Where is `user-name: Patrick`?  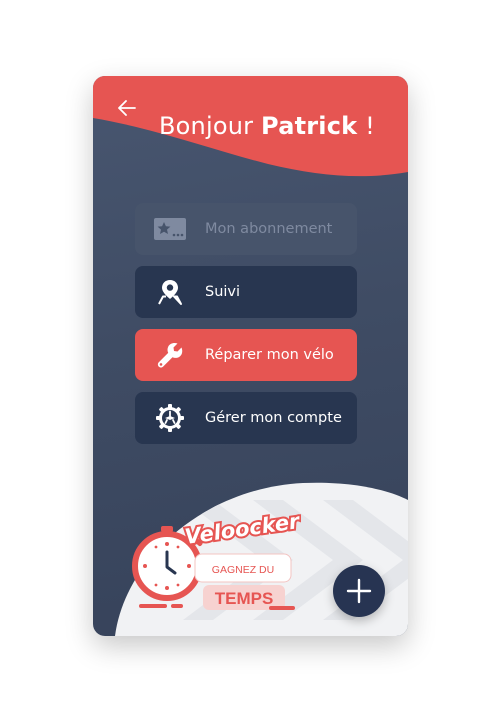 user-name: Patrick is located at coordinates (309, 126).